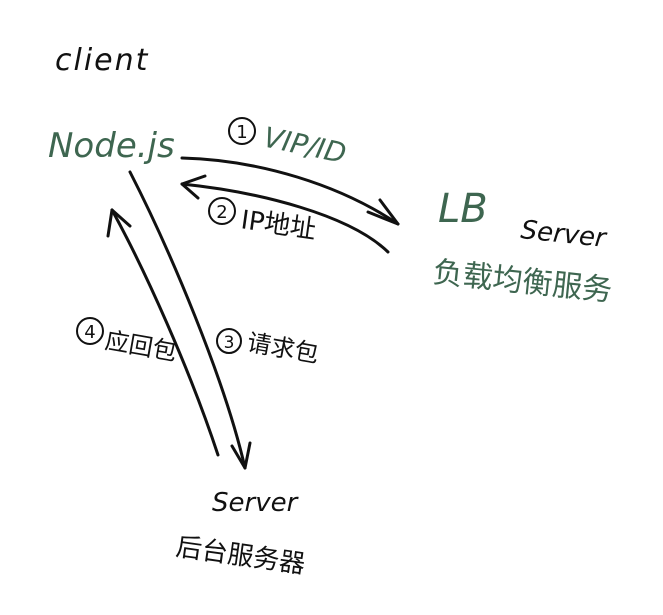 The image size is (663, 615). Describe the element at coordinates (283, 348) in the screenshot. I see `step-3-text: 请求包` at that location.